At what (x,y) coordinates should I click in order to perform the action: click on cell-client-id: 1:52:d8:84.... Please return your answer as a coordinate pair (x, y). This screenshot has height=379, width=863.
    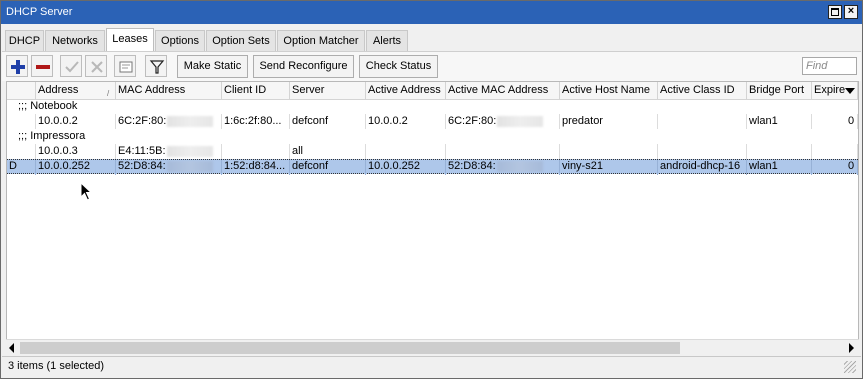
    Looking at the image, I should click on (256, 167).